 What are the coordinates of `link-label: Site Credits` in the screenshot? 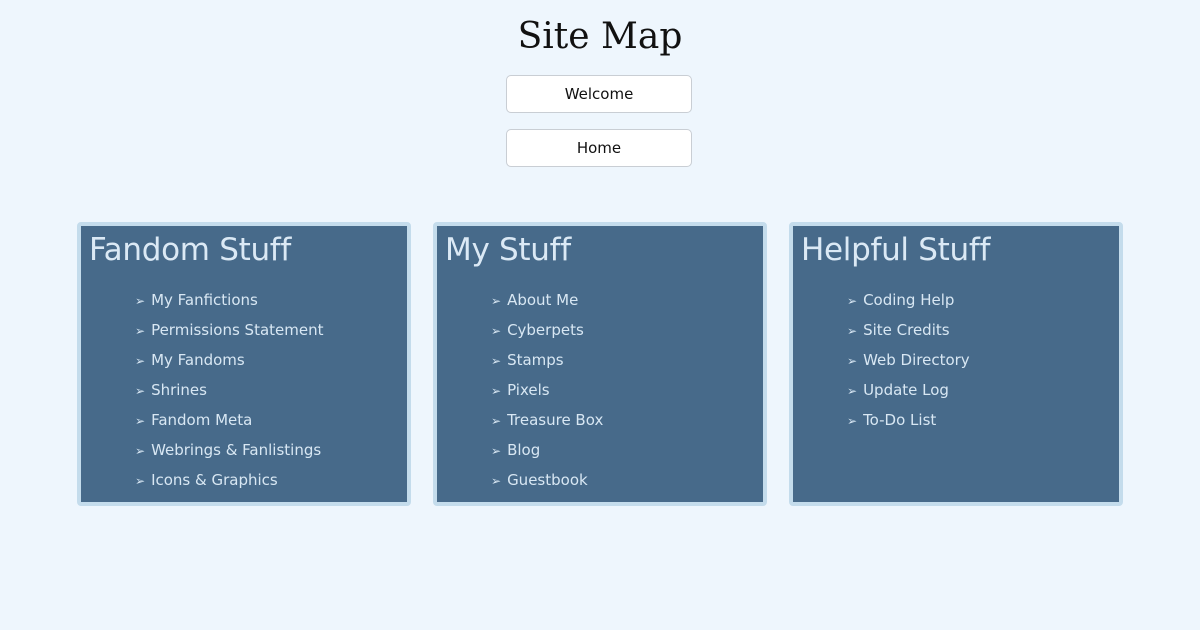 It's located at (906, 330).